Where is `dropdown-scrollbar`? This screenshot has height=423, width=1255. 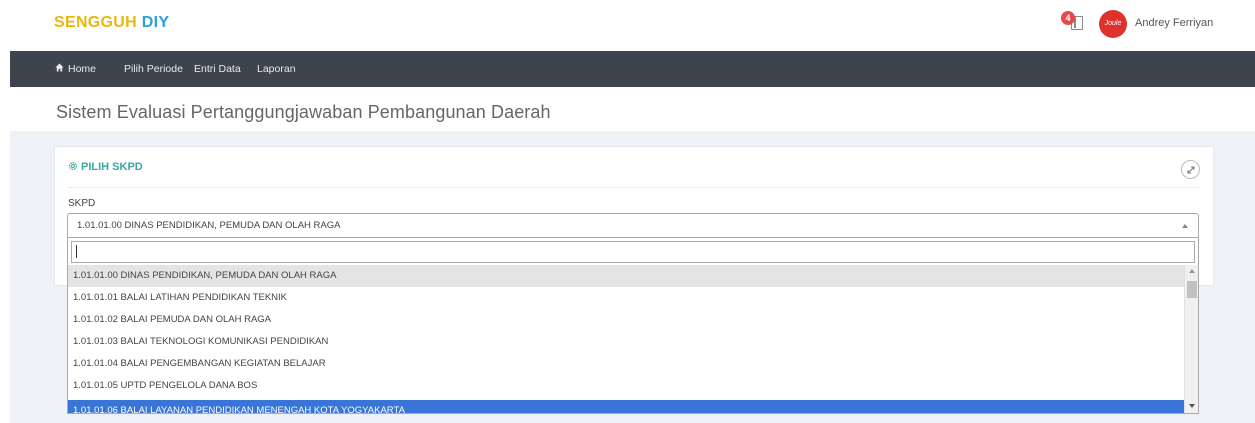 dropdown-scrollbar is located at coordinates (1191, 339).